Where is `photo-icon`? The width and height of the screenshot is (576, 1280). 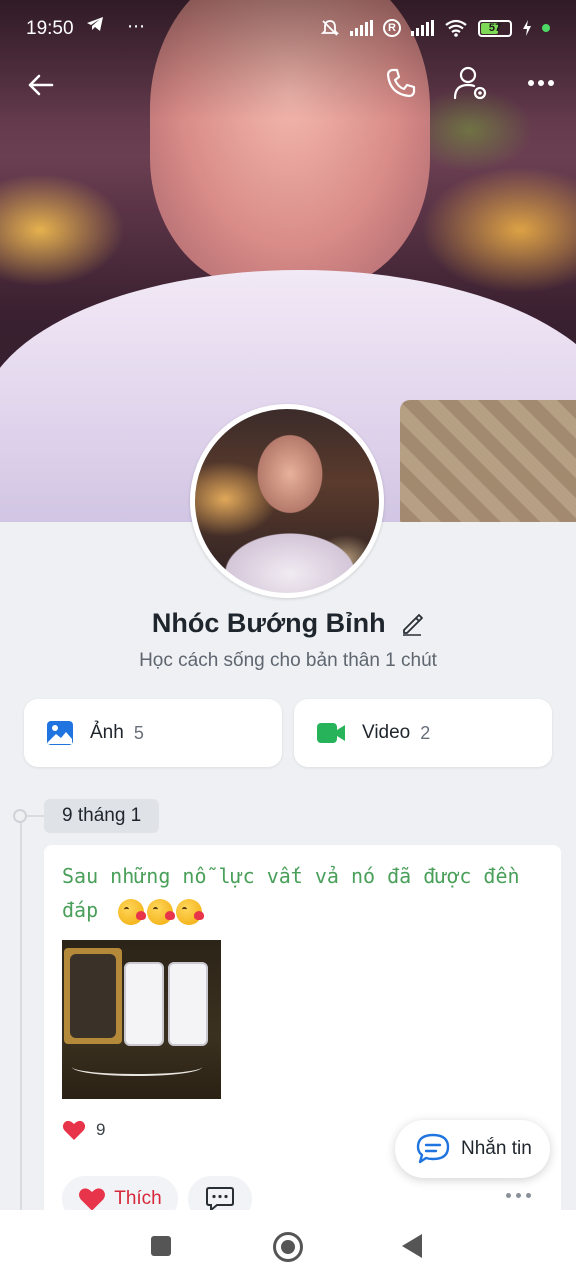 photo-icon is located at coordinates (60, 733).